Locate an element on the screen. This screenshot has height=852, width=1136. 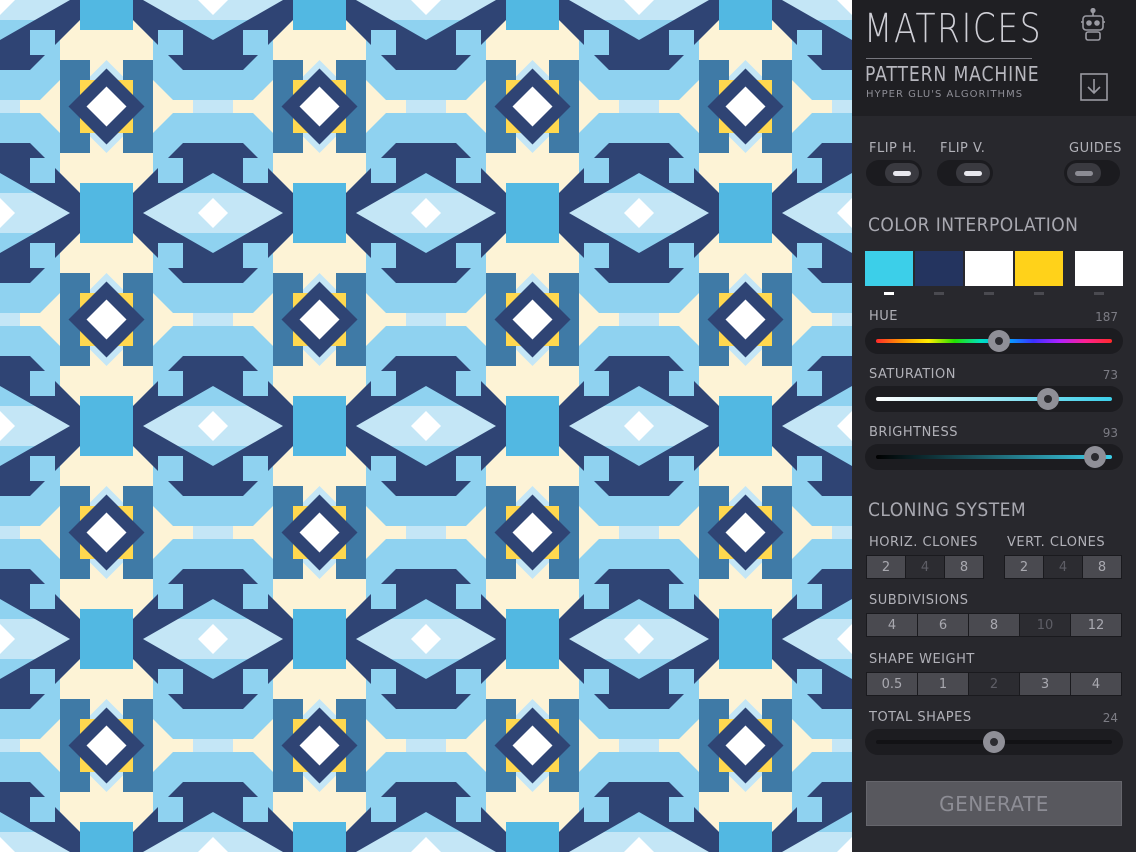
shape-weight-option: 3 is located at coordinates (1045, 684).